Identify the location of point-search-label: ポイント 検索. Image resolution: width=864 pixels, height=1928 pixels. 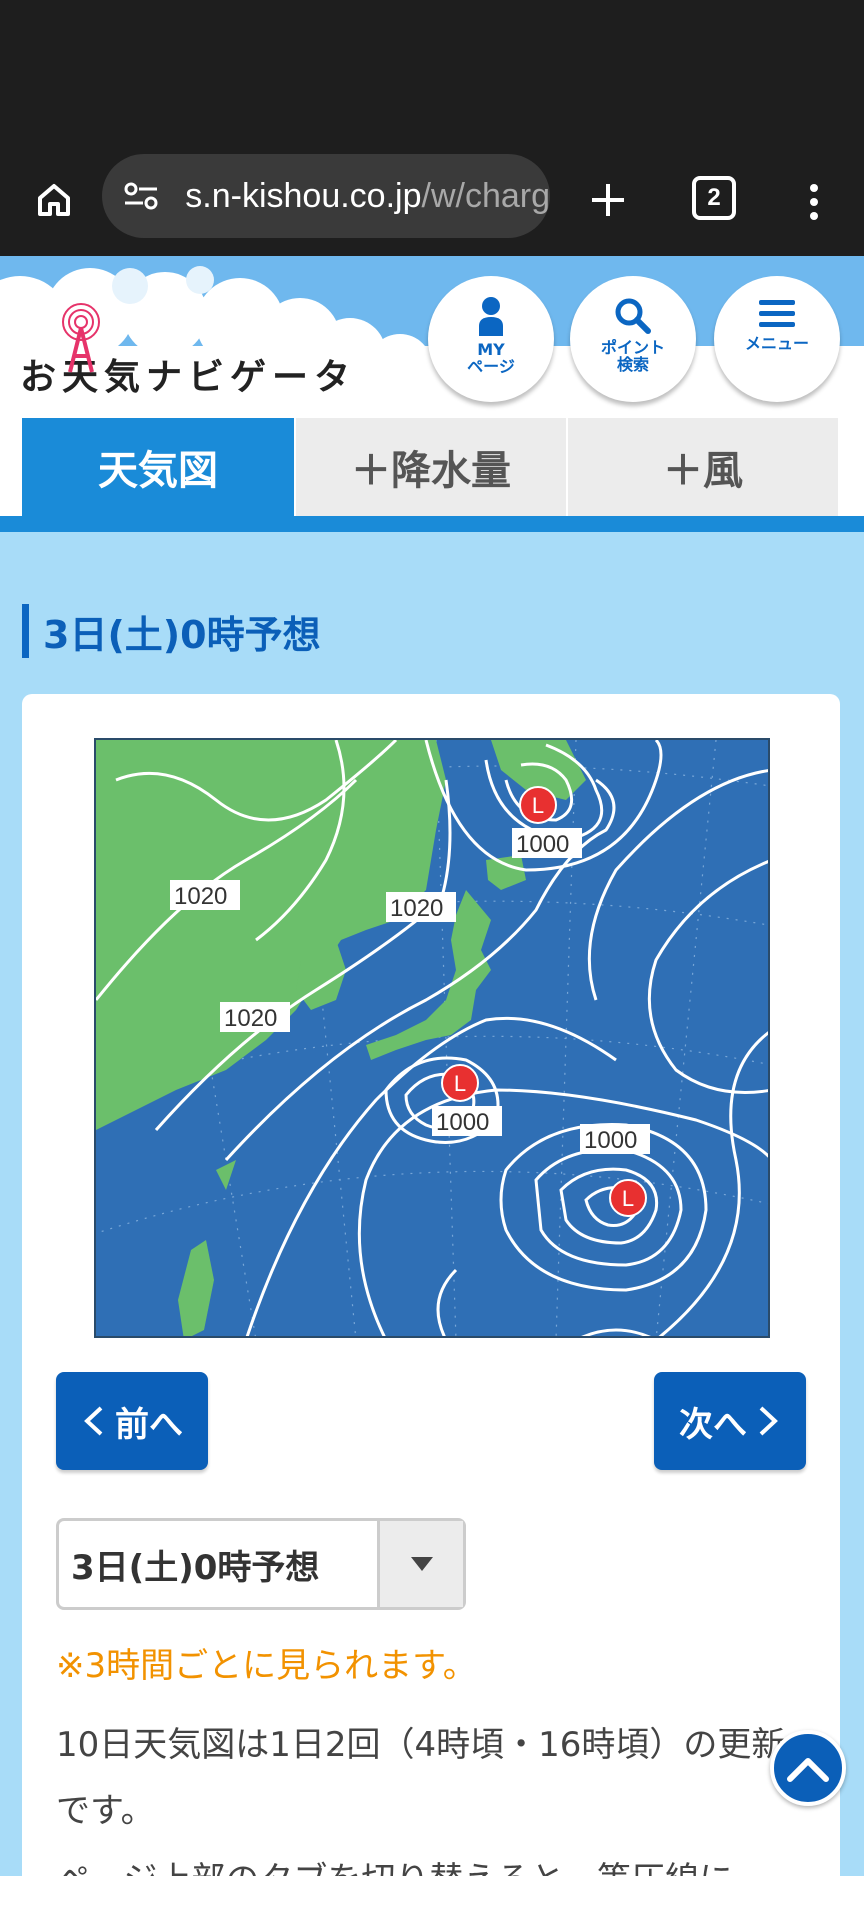
(632, 356).